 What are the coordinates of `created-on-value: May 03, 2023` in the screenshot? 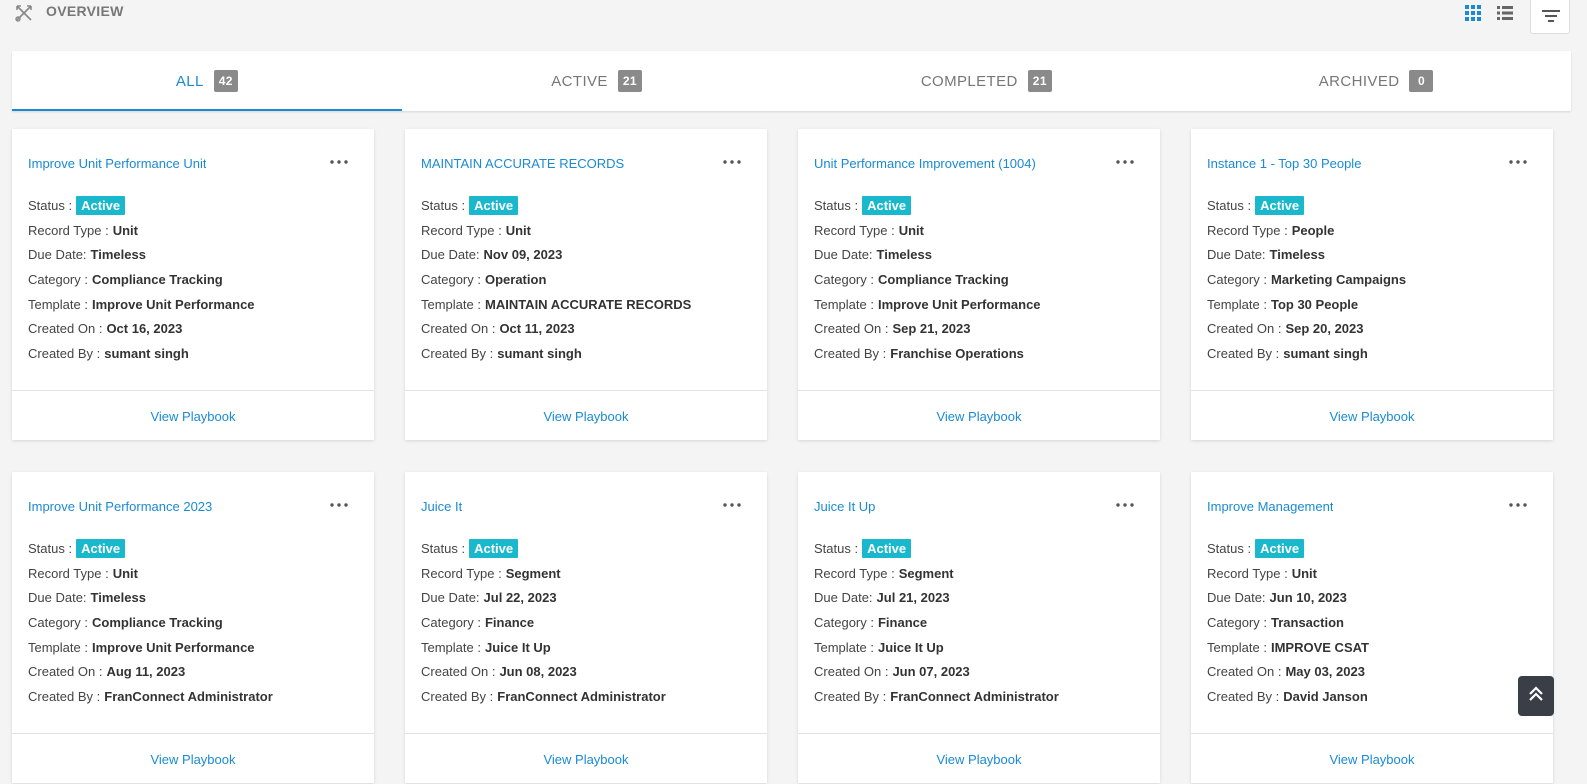 It's located at (1325, 672).